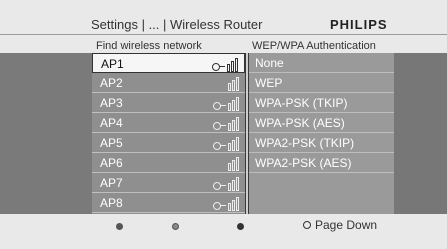 The width and height of the screenshot is (447, 249). I want to click on brand-logo: PHILIPS, so click(359, 24).